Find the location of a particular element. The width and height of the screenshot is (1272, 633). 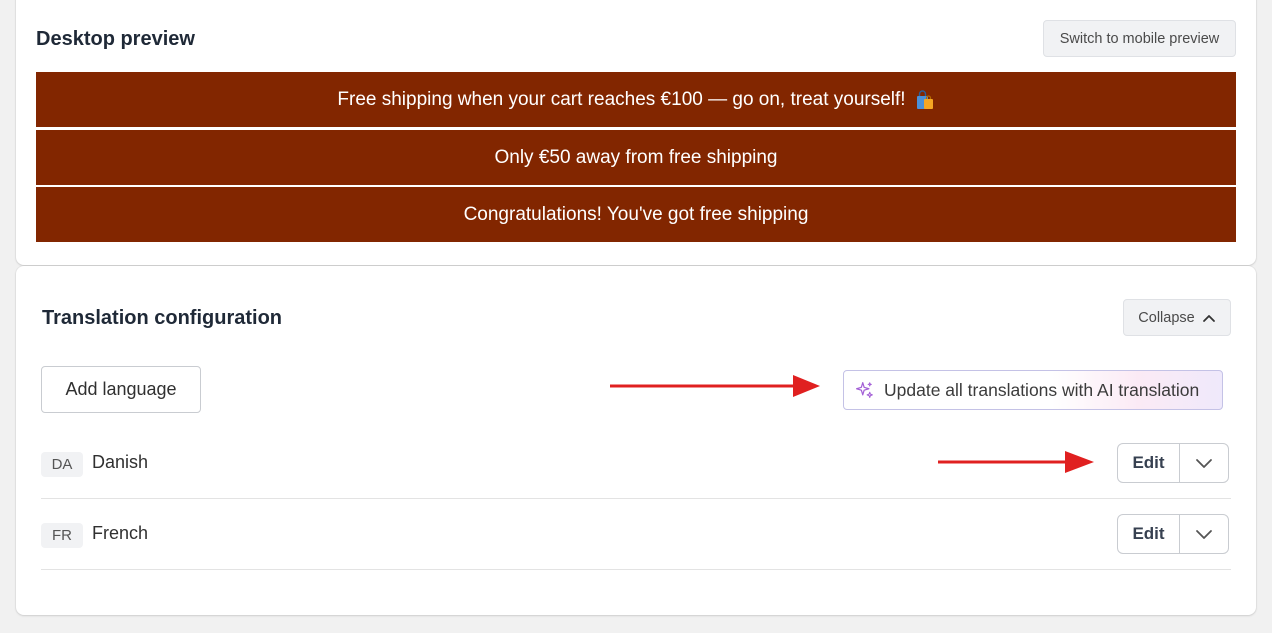

language-code-badge: FR is located at coordinates (62, 535).